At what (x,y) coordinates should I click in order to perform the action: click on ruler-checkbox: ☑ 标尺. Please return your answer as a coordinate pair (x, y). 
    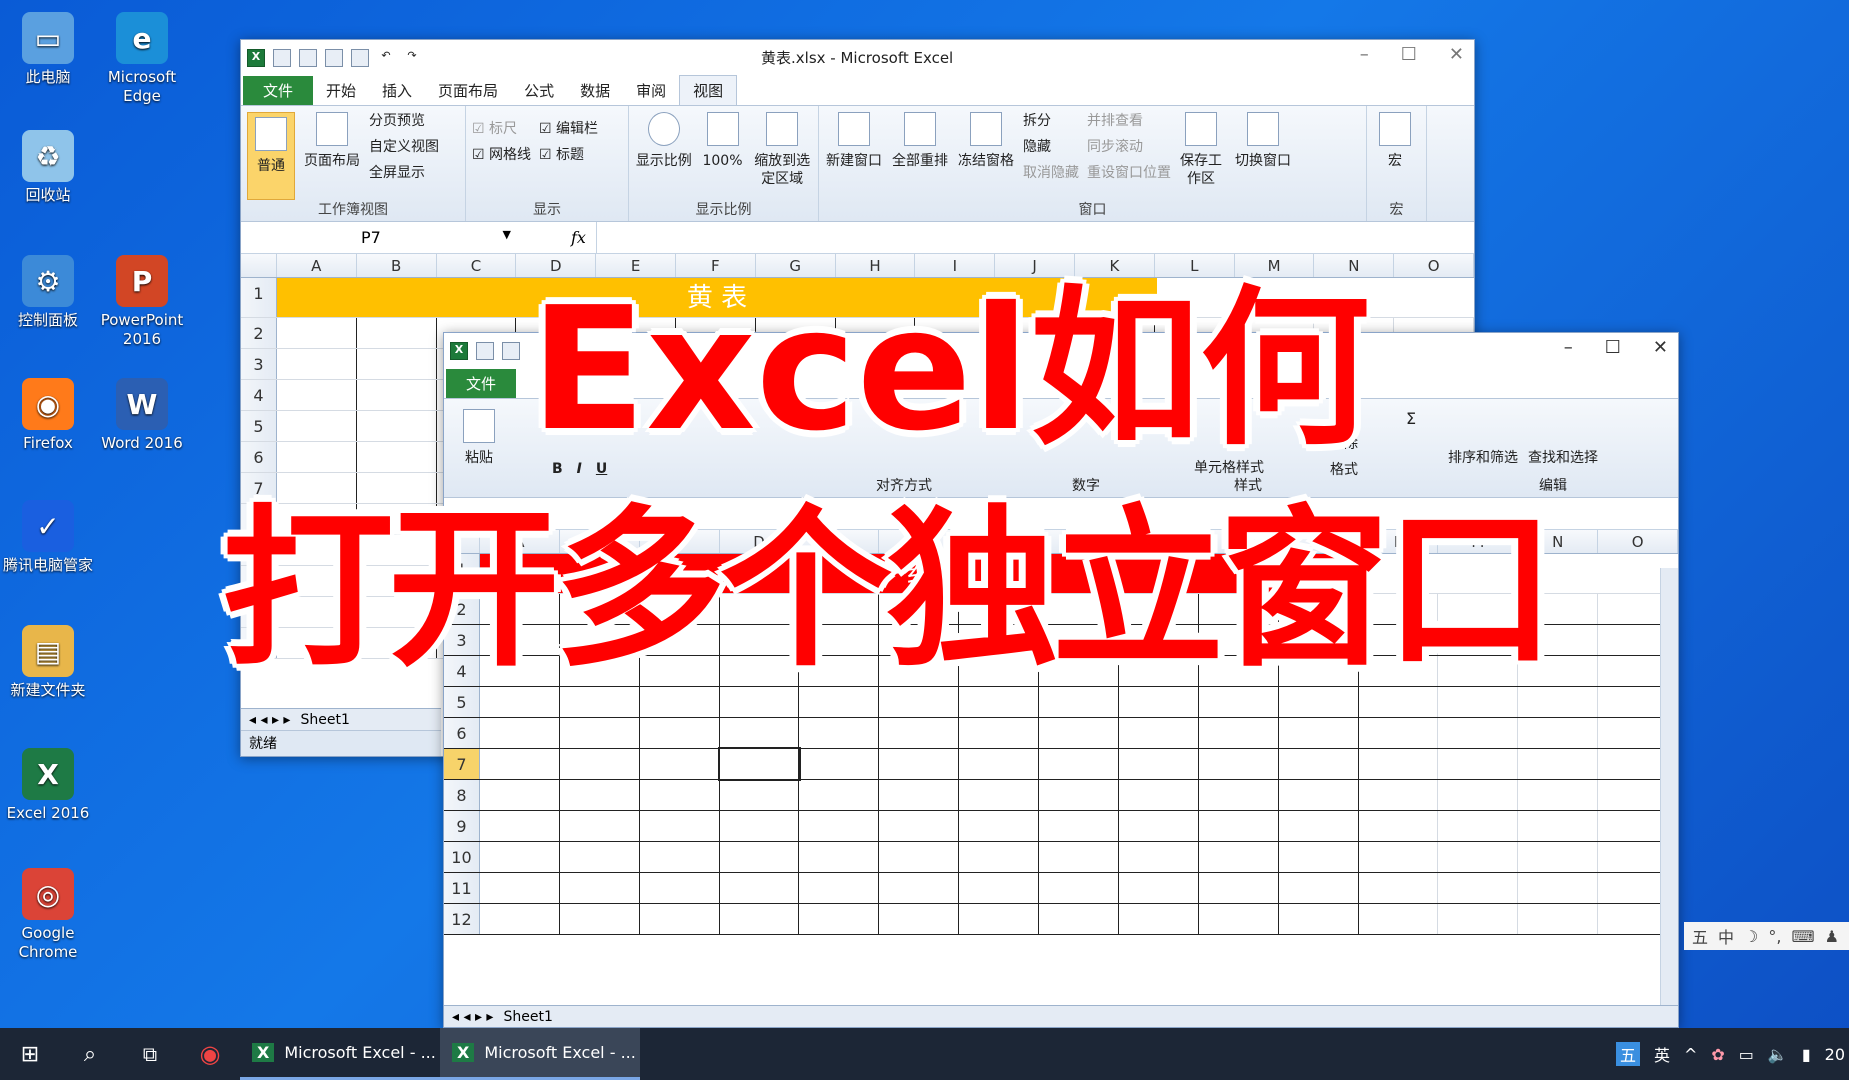
    Looking at the image, I should click on (501, 129).